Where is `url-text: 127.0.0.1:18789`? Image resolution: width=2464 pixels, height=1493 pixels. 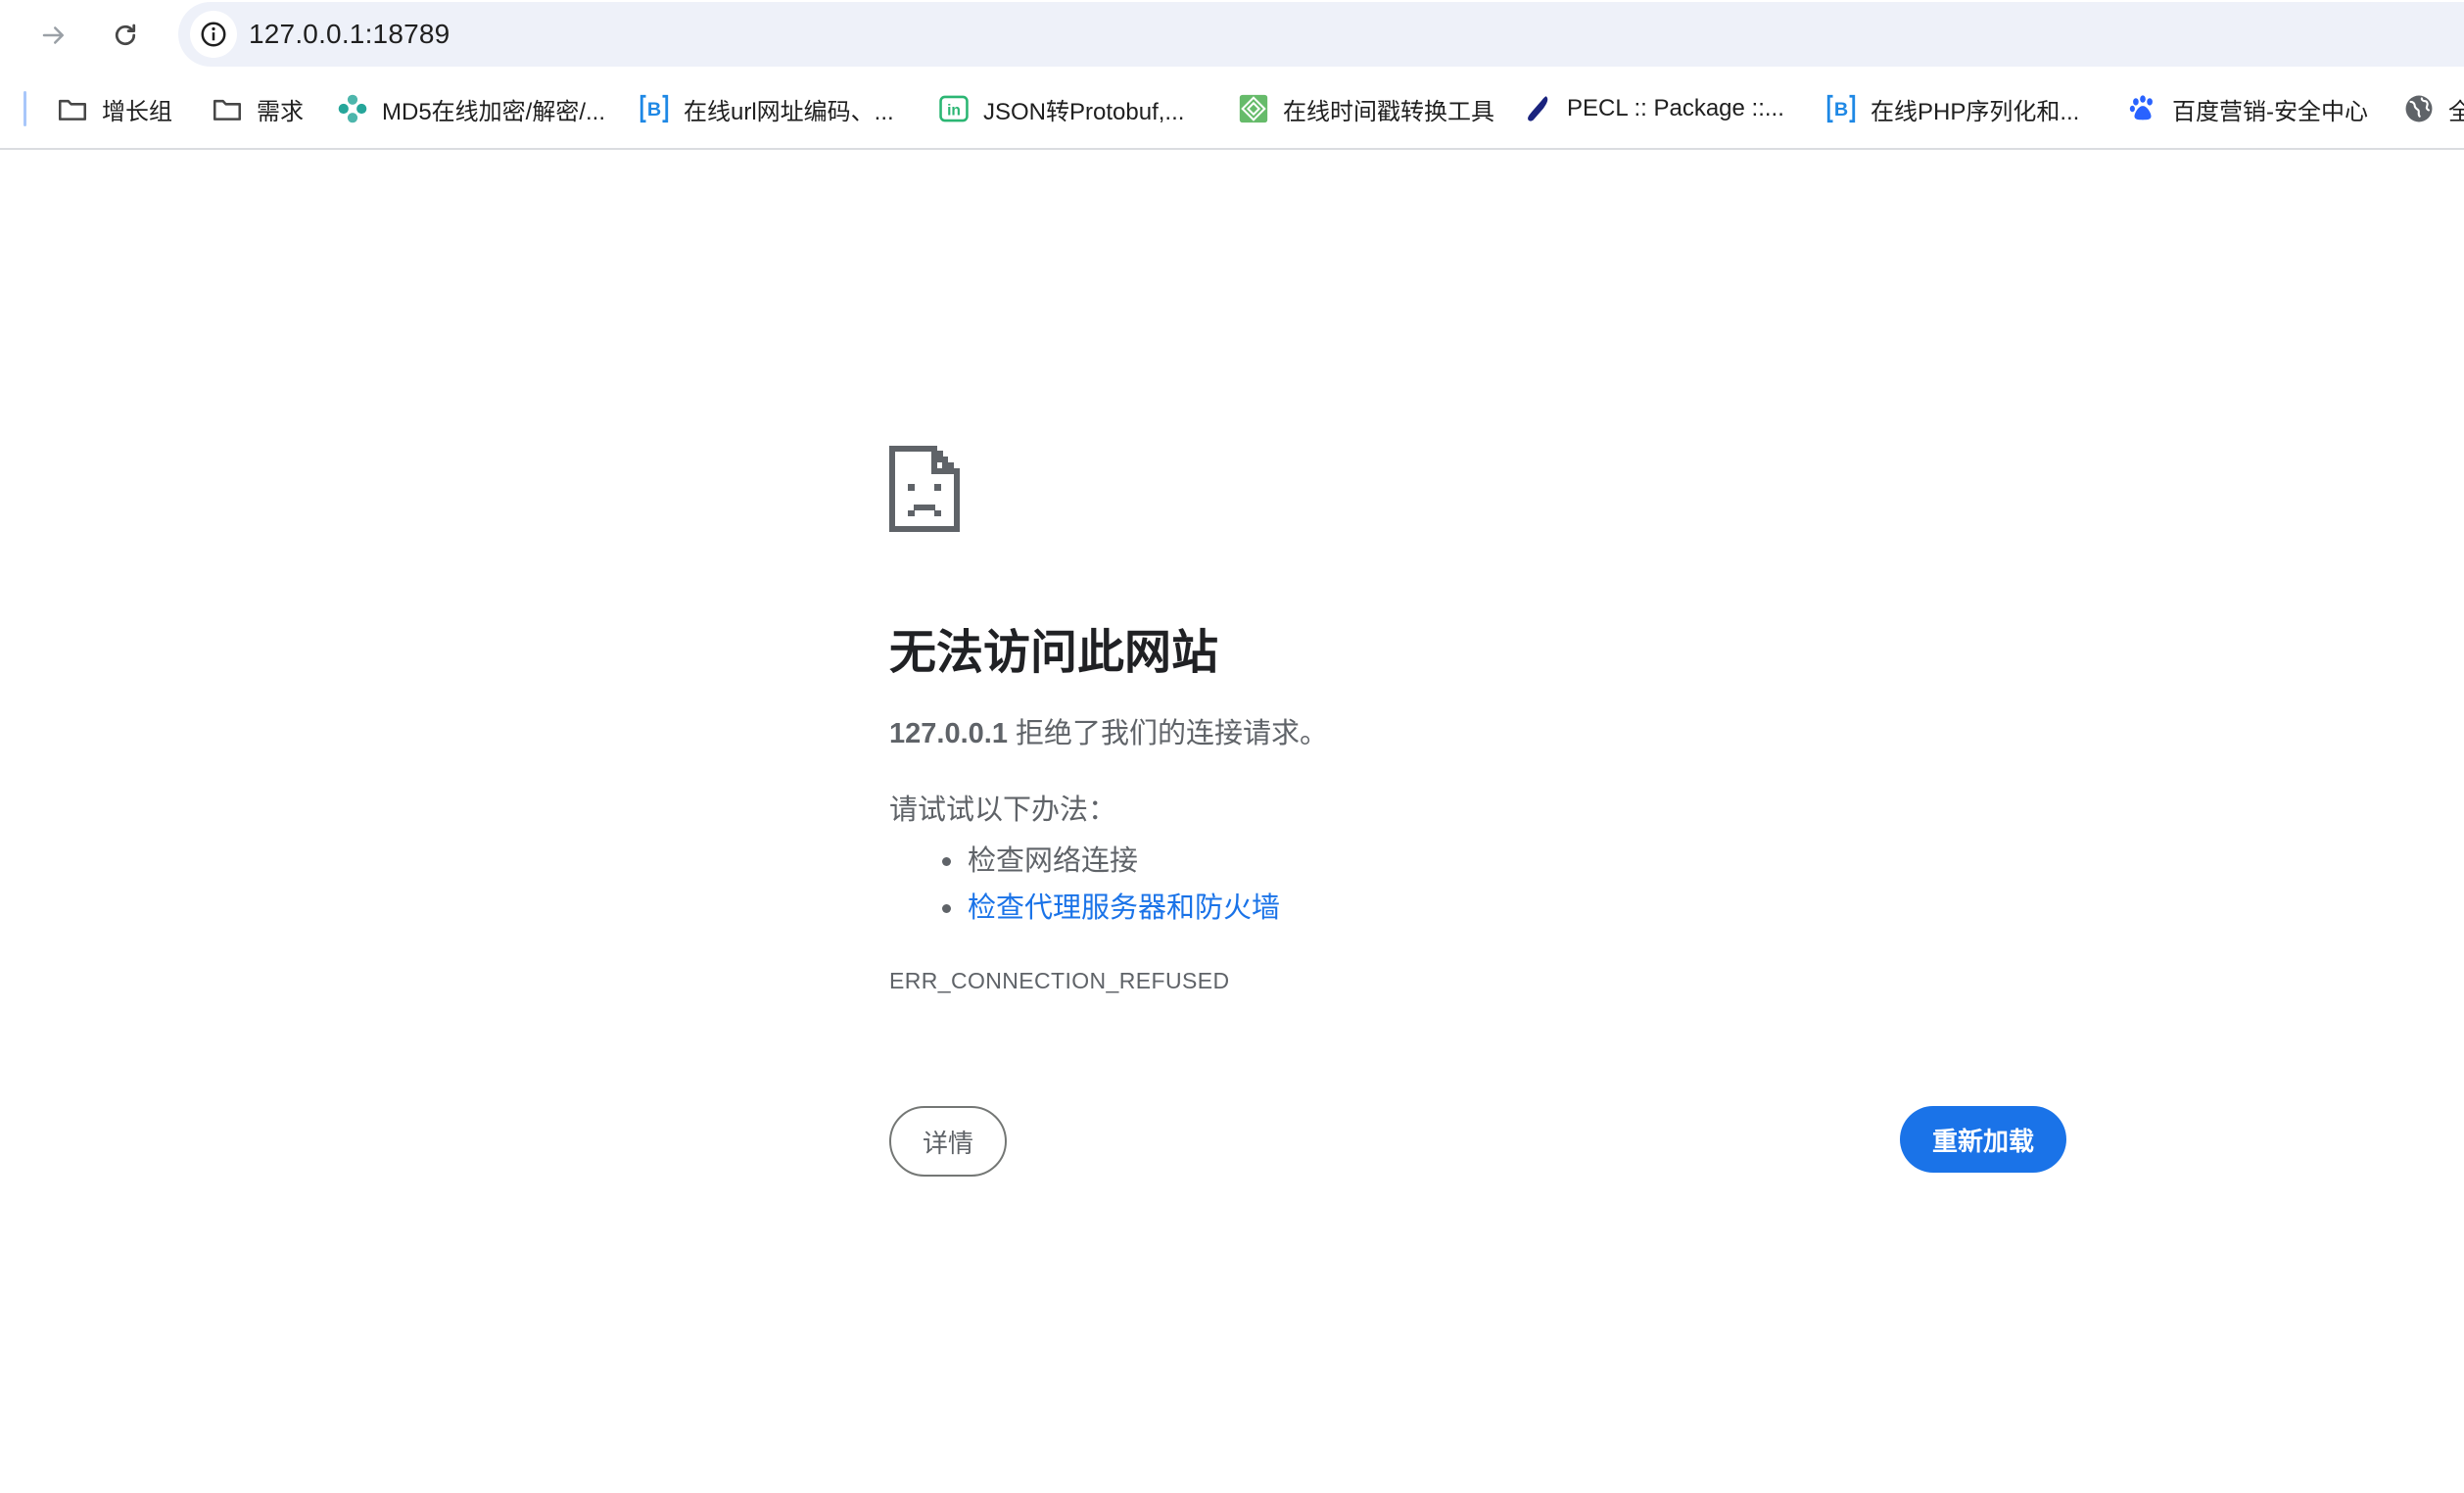 url-text: 127.0.0.1:18789 is located at coordinates (349, 34).